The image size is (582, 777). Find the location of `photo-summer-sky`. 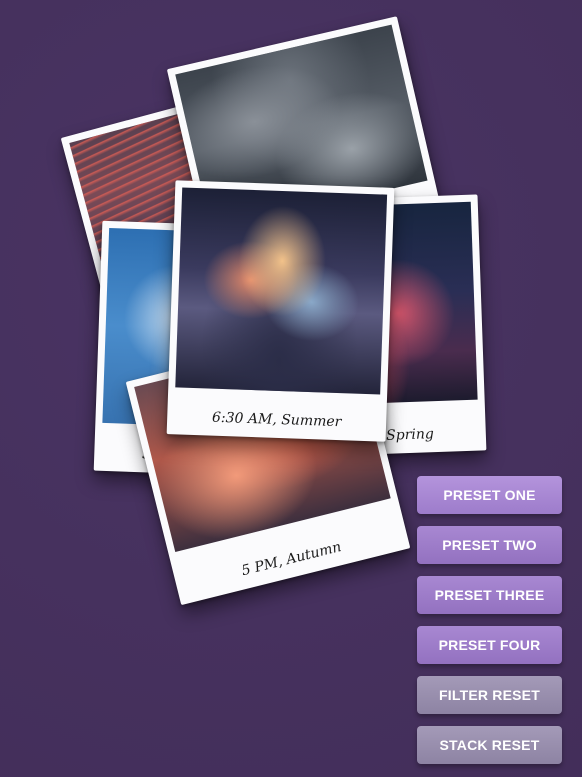

photo-summer-sky is located at coordinates (281, 291).